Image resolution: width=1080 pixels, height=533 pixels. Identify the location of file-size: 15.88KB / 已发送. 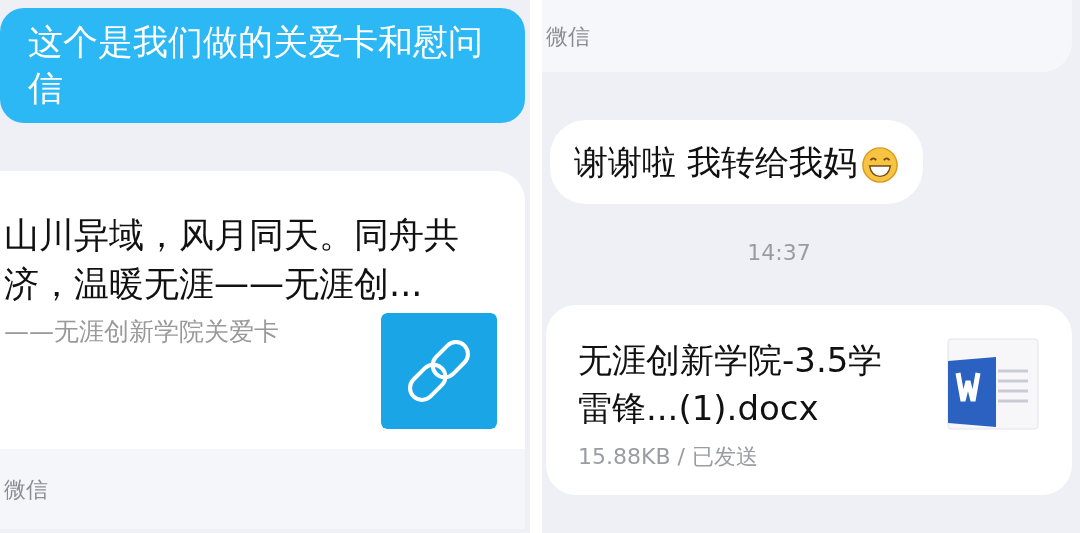
(668, 457).